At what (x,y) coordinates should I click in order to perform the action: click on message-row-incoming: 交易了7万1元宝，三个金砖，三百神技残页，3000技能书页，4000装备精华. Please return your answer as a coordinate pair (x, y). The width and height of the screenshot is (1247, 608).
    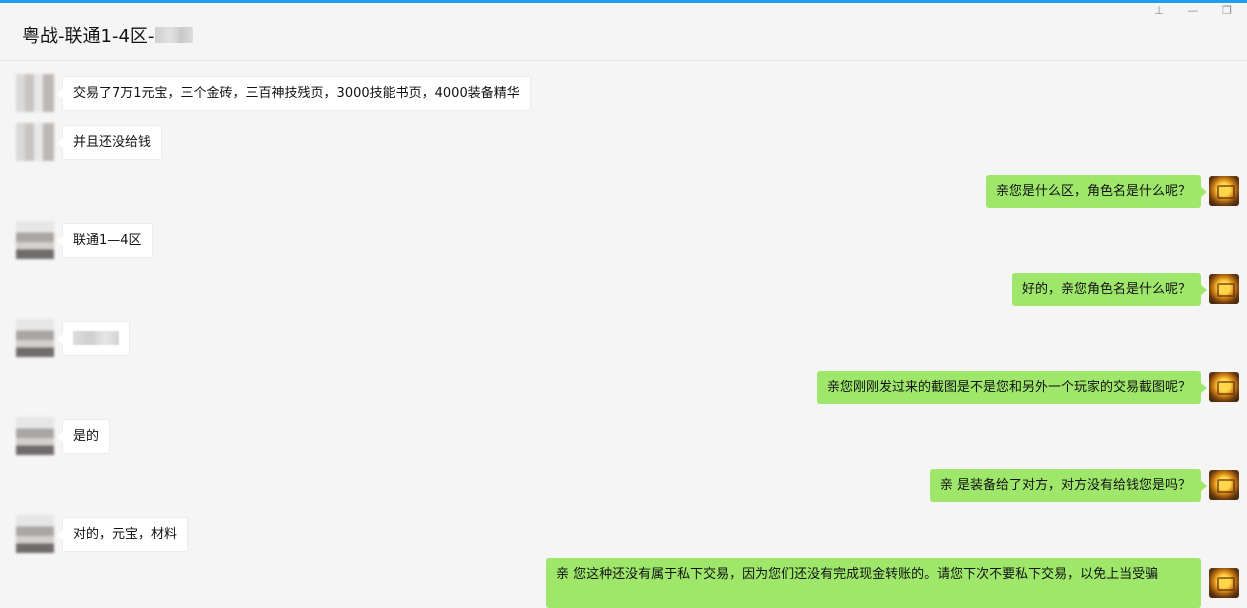
    Looking at the image, I should click on (273, 93).